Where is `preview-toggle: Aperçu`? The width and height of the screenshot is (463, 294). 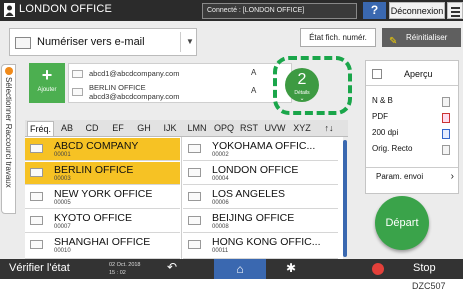 preview-toggle: Aperçu is located at coordinates (412, 74).